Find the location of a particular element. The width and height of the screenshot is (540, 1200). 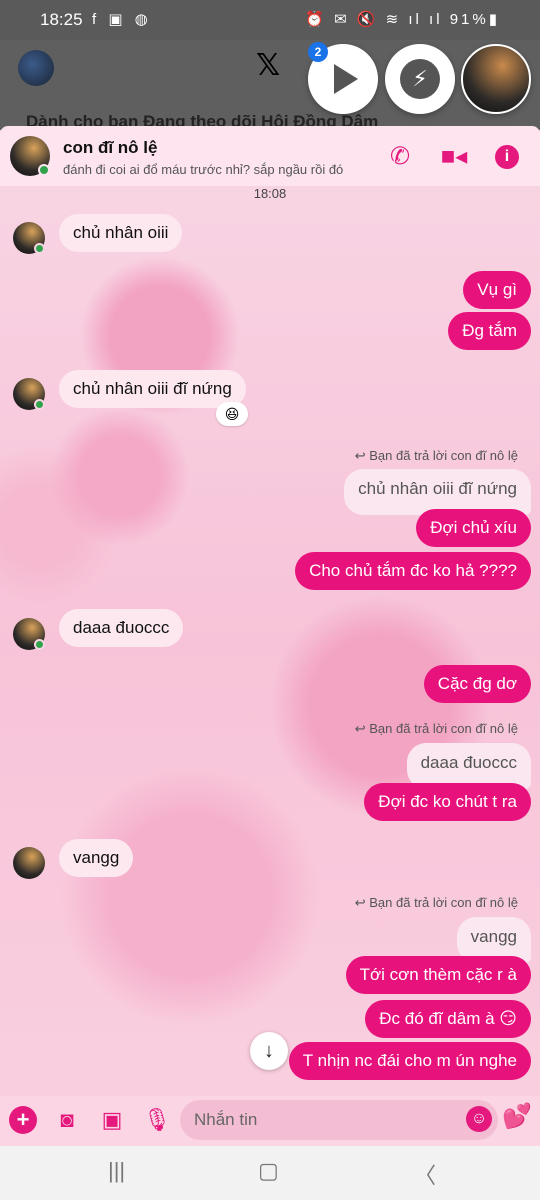

incoming-message: daaa đuoccc is located at coordinates (121, 628).